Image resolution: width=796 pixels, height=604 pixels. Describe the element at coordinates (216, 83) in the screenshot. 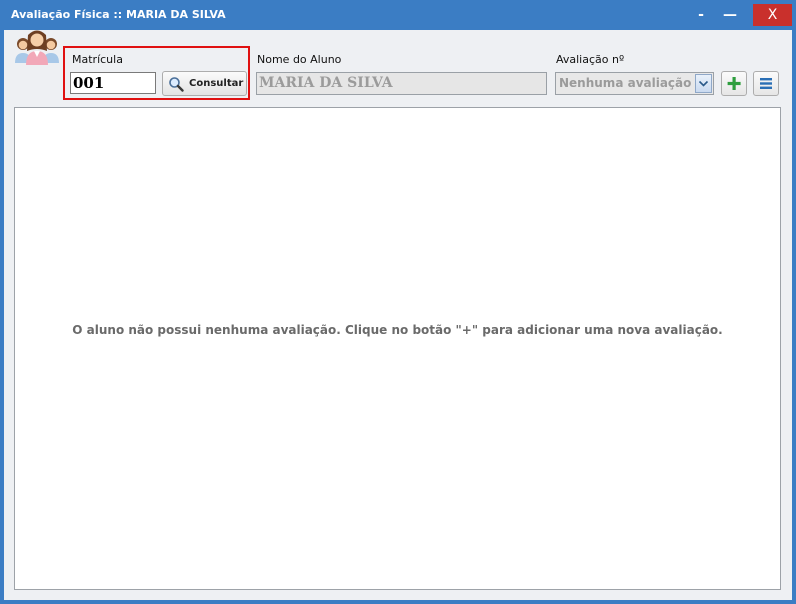

I see `consultar-label: Consultar` at that location.